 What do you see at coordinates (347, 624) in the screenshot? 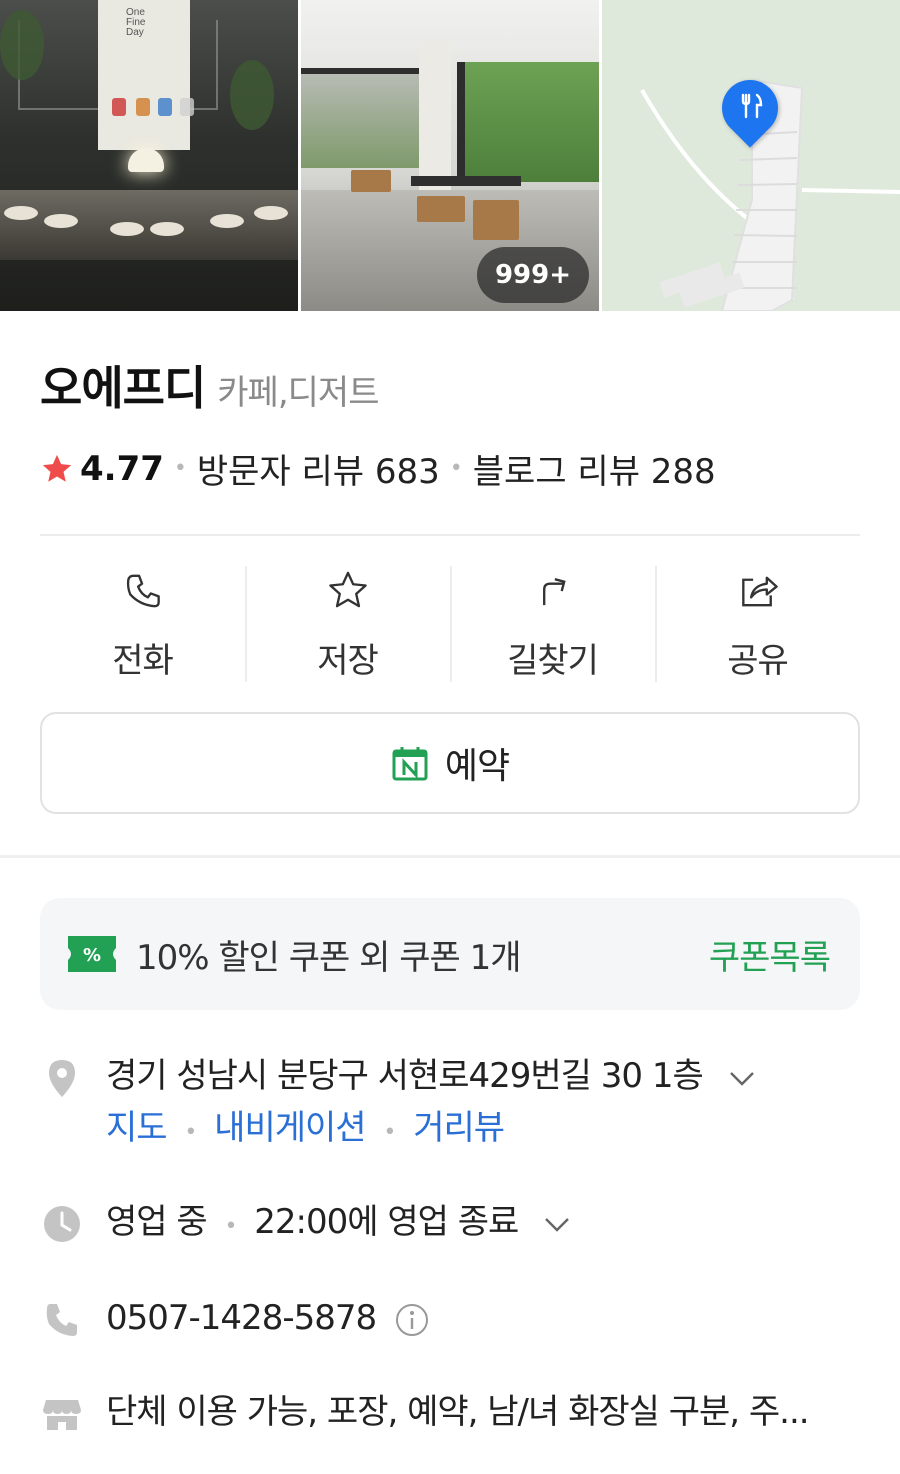
I see `save-button: 저장` at bounding box center [347, 624].